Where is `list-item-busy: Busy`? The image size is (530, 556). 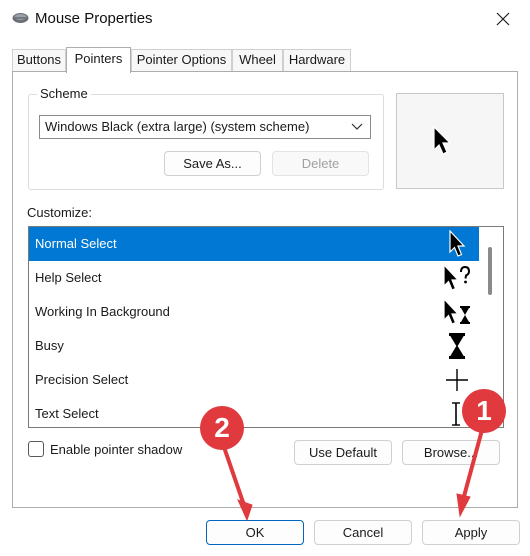
list-item-busy: Busy is located at coordinates (254, 346).